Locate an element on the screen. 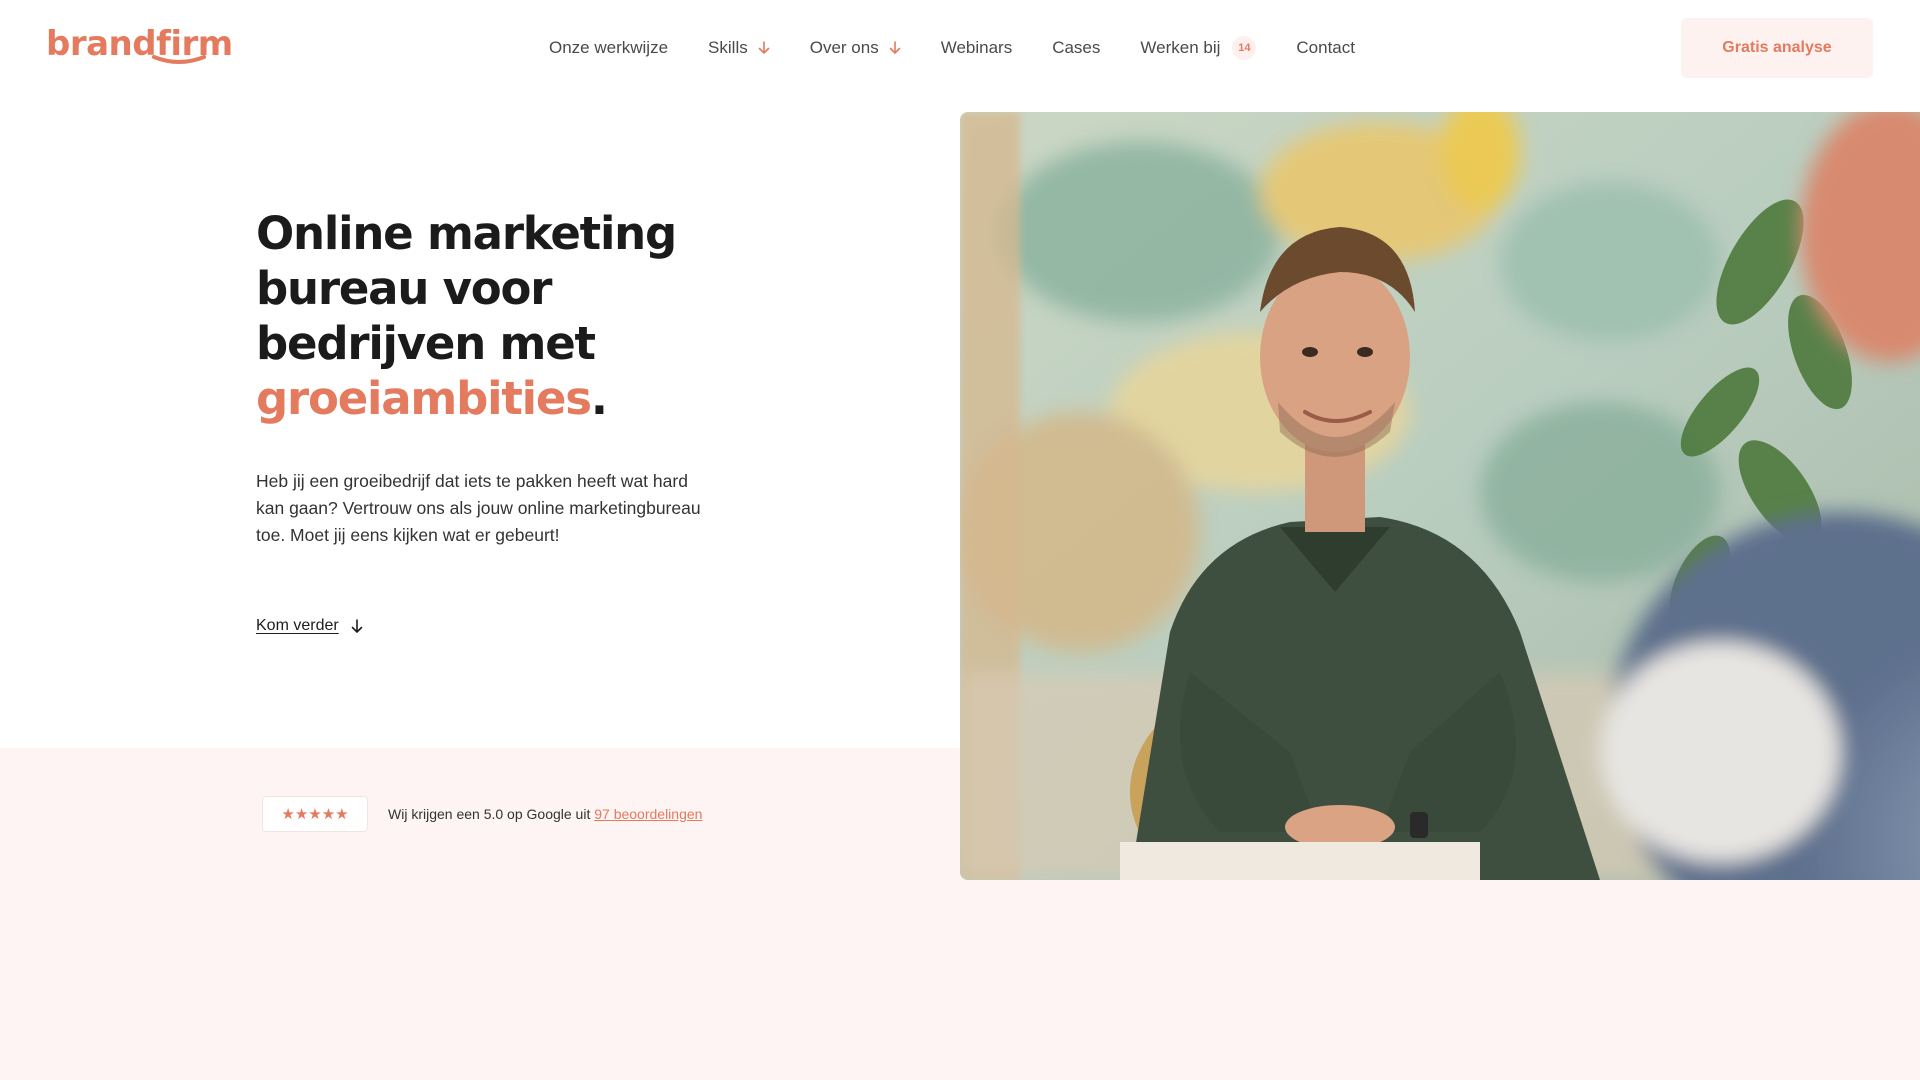 The width and height of the screenshot is (1920, 1080). nav-label: Cases is located at coordinates (1076, 47).